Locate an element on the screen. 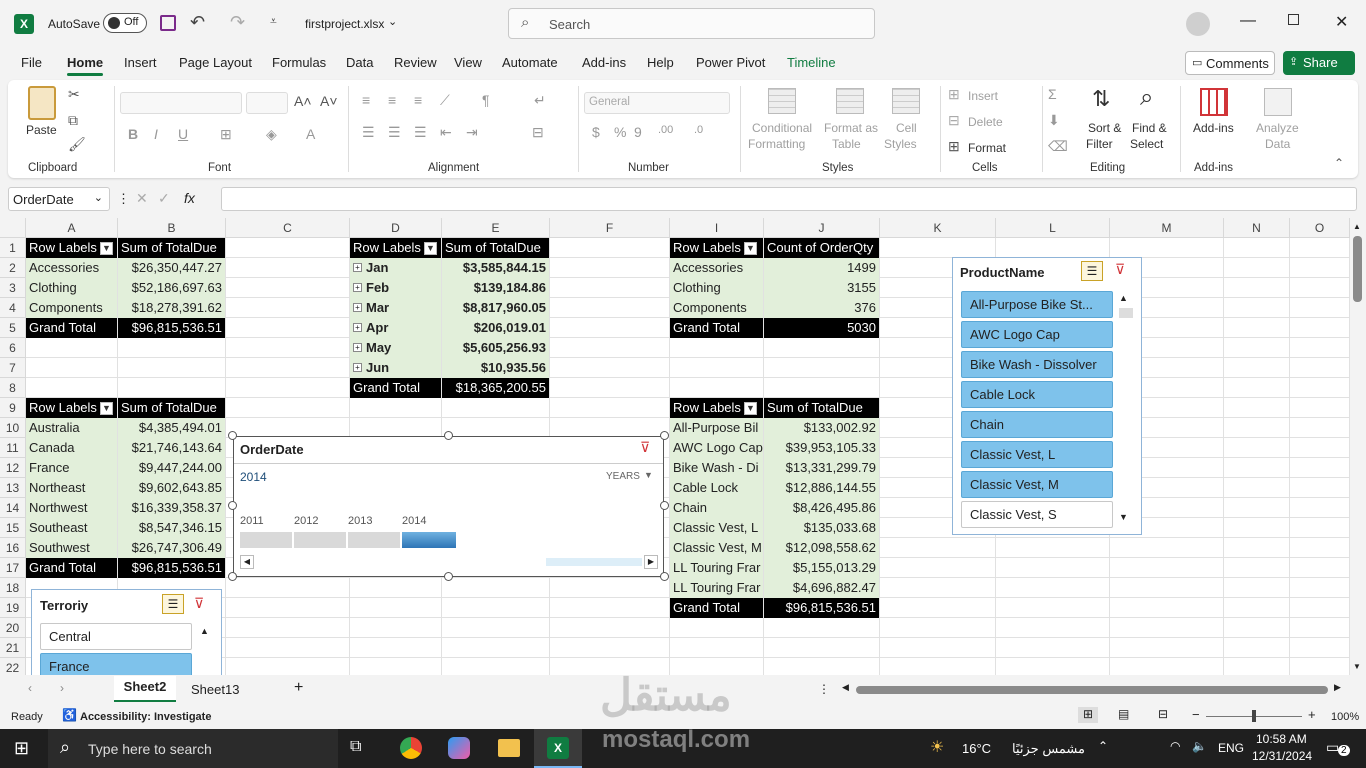 This screenshot has width=1366, height=768. clock-date: 12/31/2024 is located at coordinates (1282, 756).